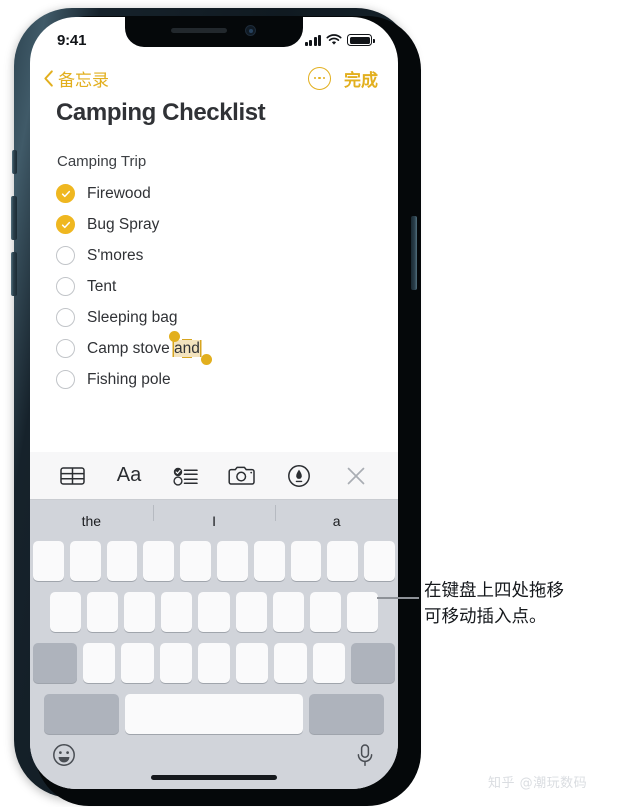 The height and width of the screenshot is (807, 640). What do you see at coordinates (129, 476) in the screenshot?
I see `text-format-icon: Aa` at bounding box center [129, 476].